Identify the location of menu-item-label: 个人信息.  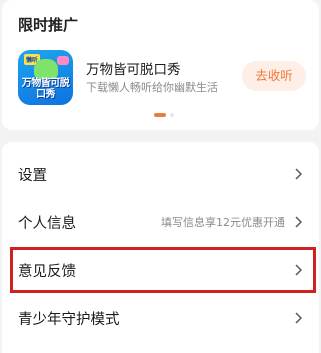
(47, 223).